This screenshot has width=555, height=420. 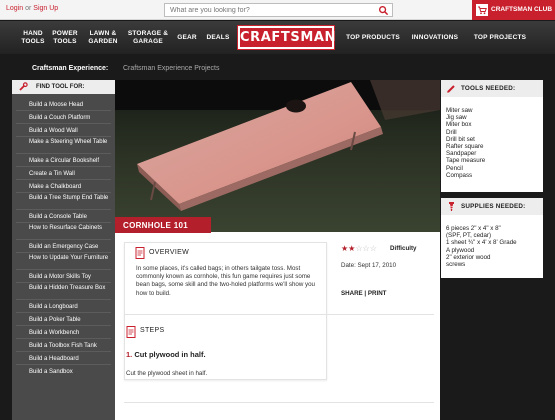 I want to click on supply-item: 1 sheet ¾" x 4' x 8' Grade, so click(x=481, y=243).